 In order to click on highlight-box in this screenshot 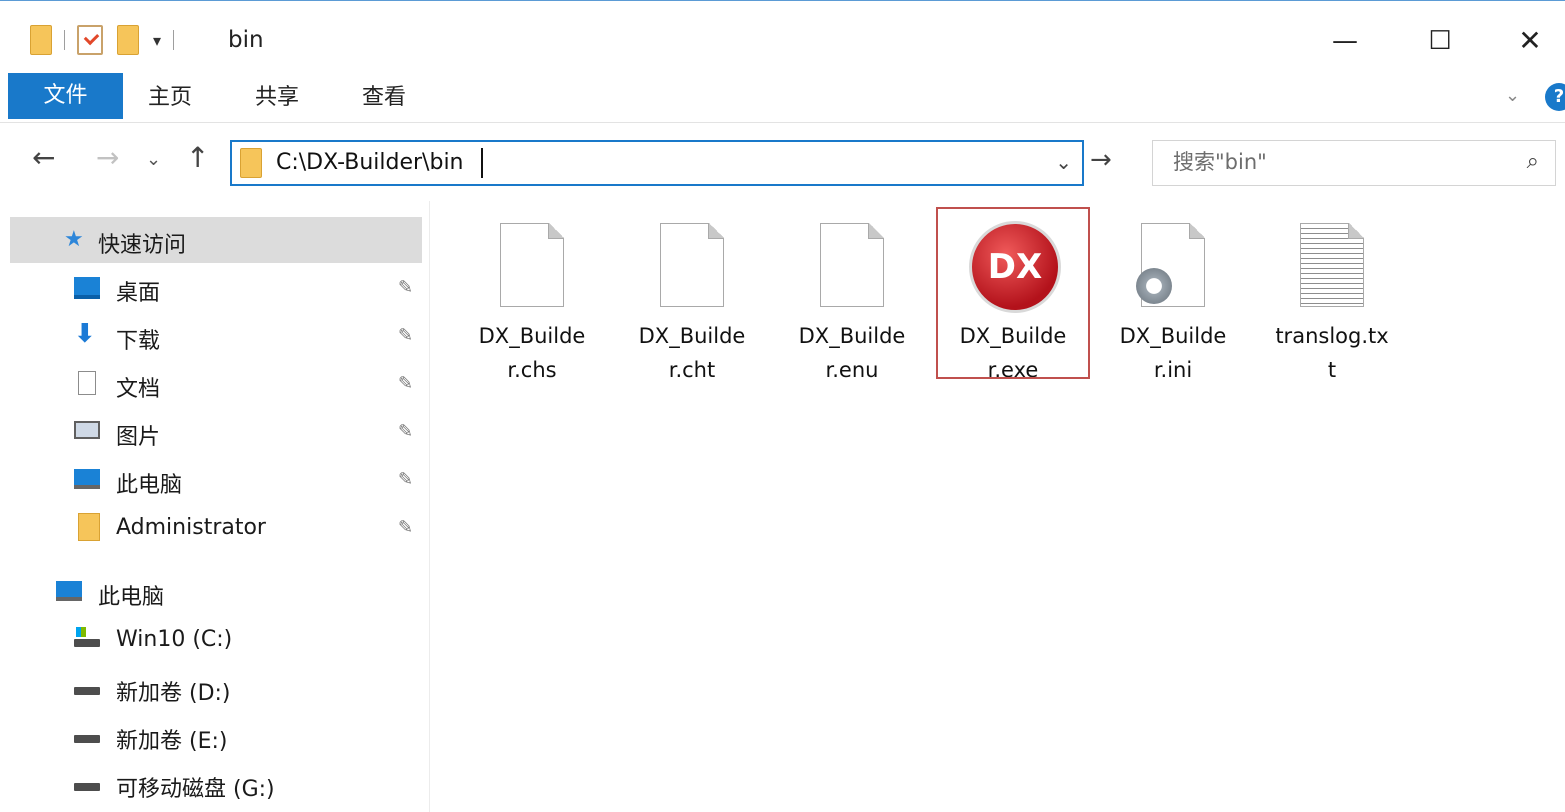, I will do `click(1013, 293)`.